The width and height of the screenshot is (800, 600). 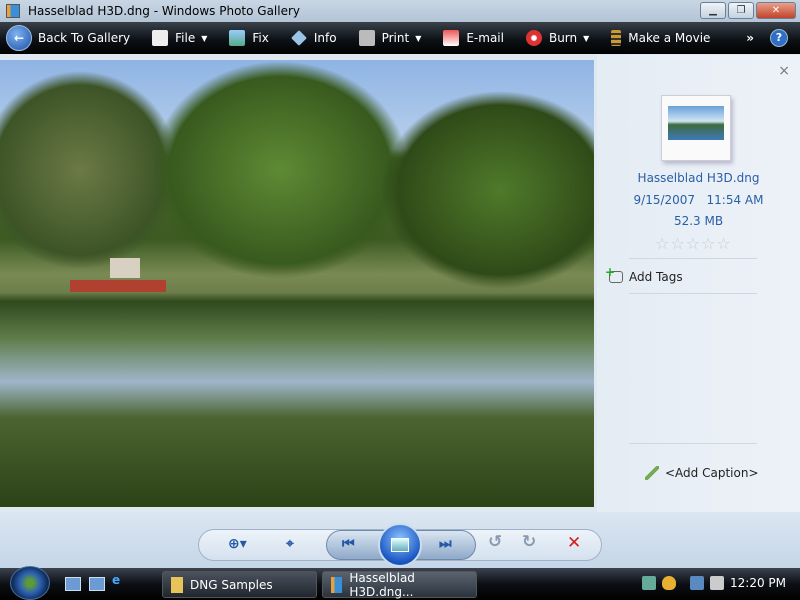 I want to click on disc-icon, so click(x=533, y=38).